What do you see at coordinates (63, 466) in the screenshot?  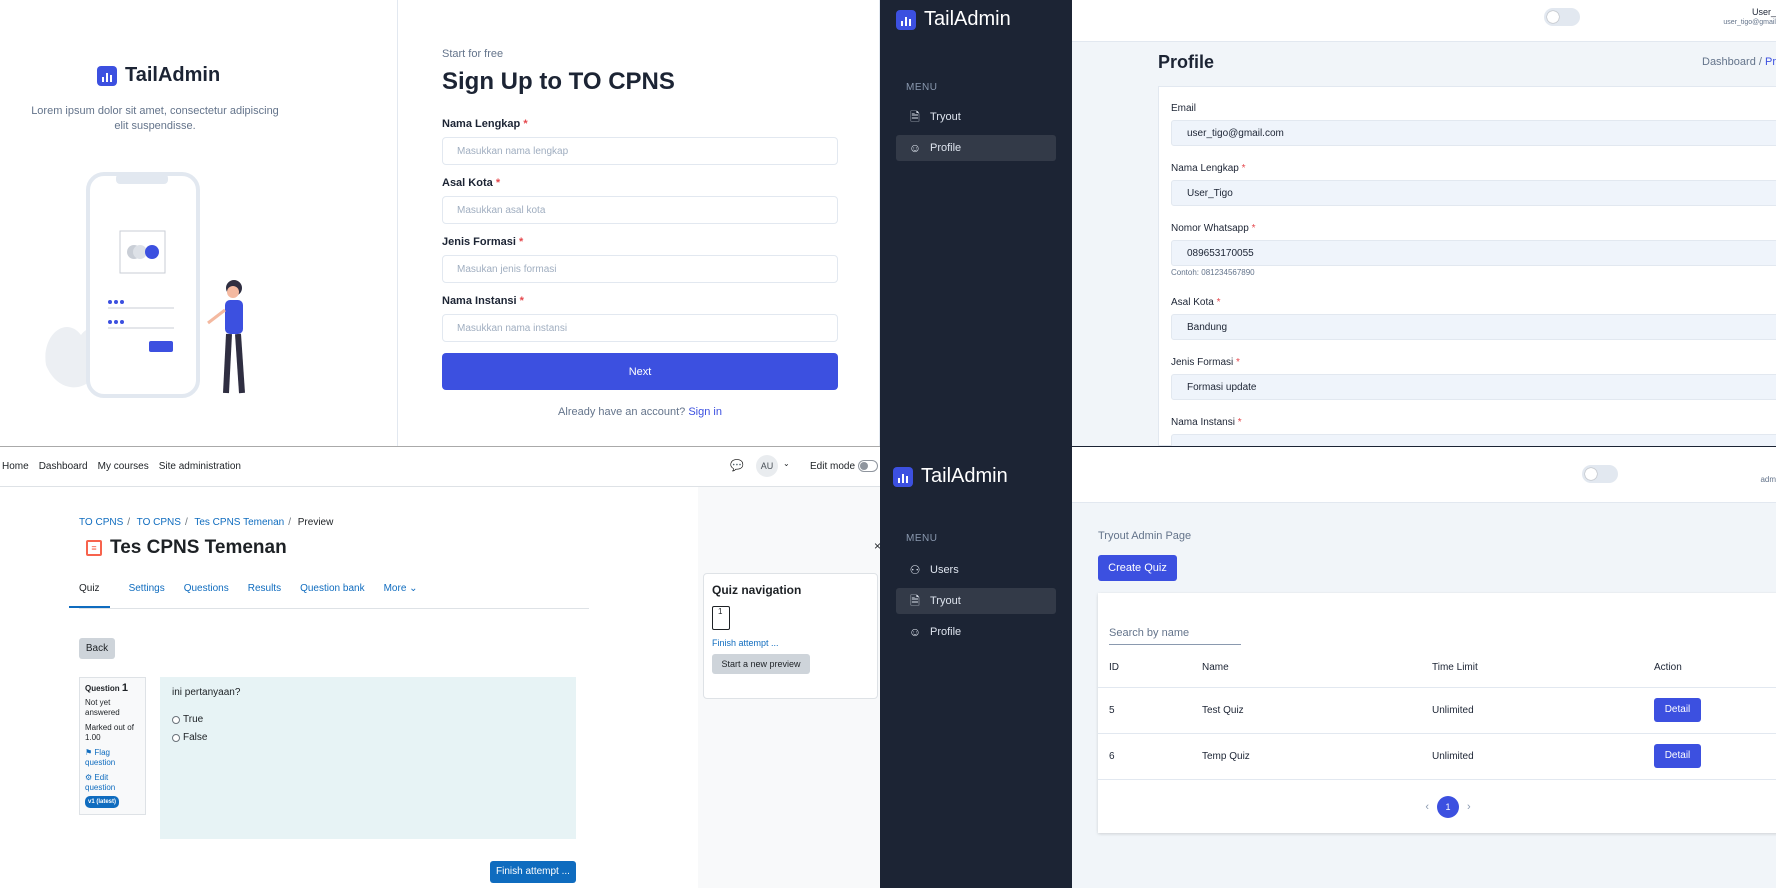 I see `nav-dashboard: Dashboard` at bounding box center [63, 466].